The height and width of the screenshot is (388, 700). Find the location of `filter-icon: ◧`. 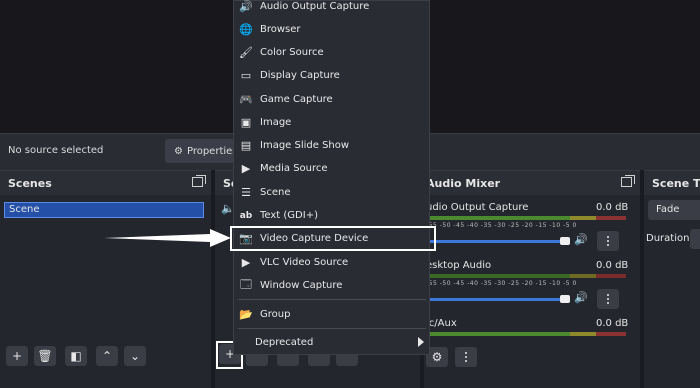

filter-icon: ◧ is located at coordinates (76, 356).